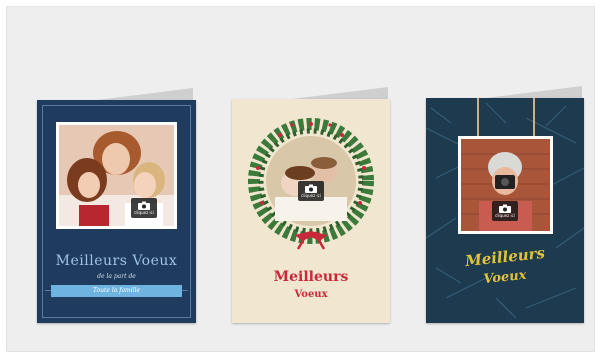 The width and height of the screenshot is (601, 358). What do you see at coordinates (311, 294) in the screenshot?
I see `card-title-line2: Voeux` at bounding box center [311, 294].